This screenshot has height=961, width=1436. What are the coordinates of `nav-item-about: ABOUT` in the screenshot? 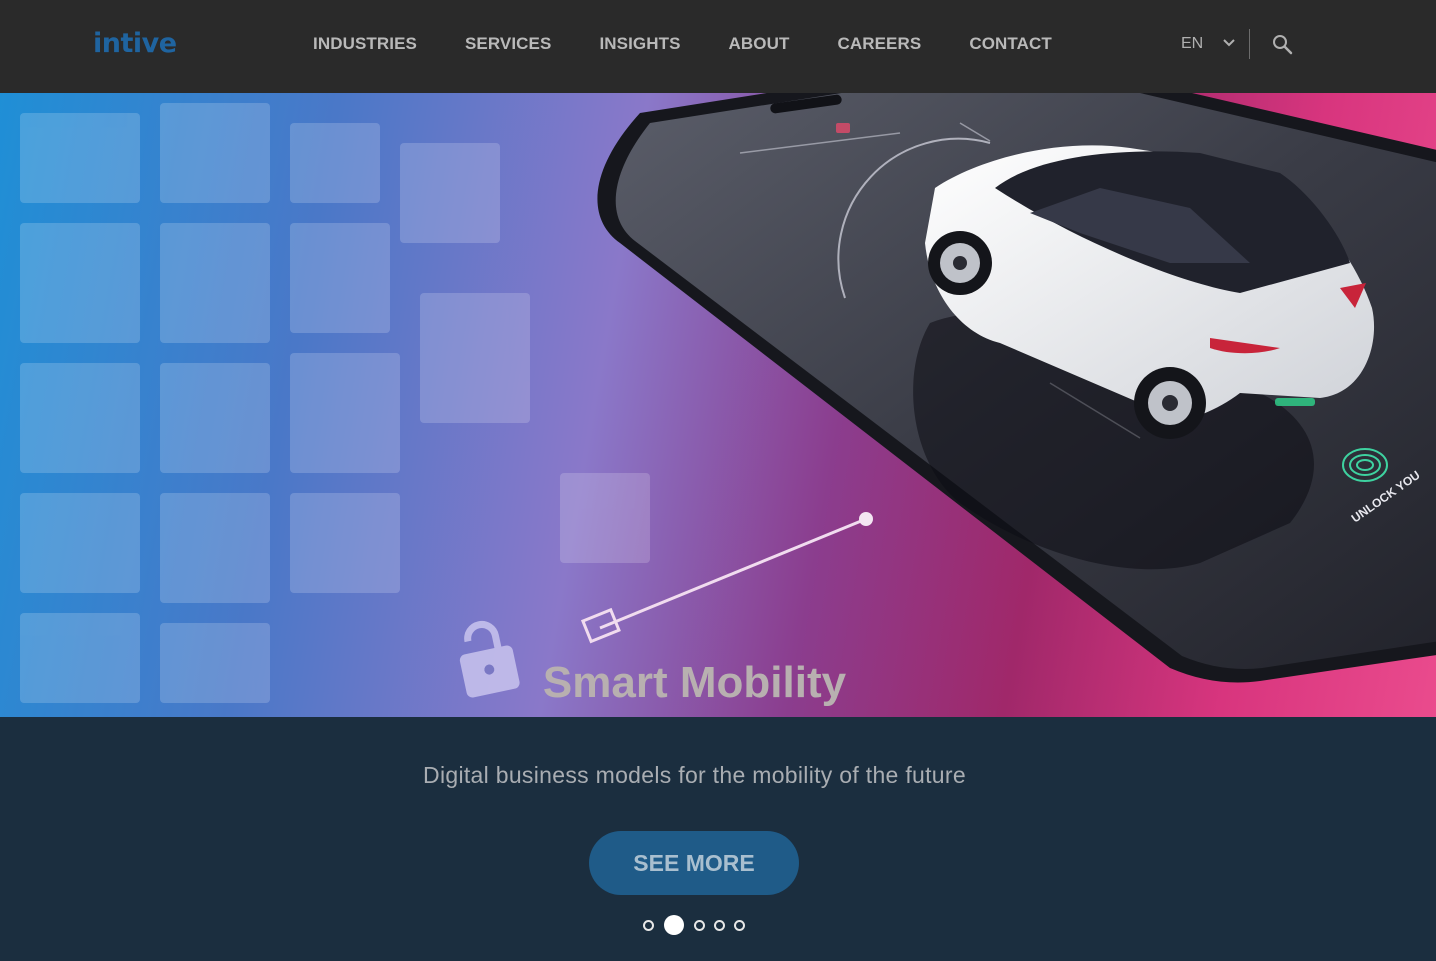 It's located at (759, 44).